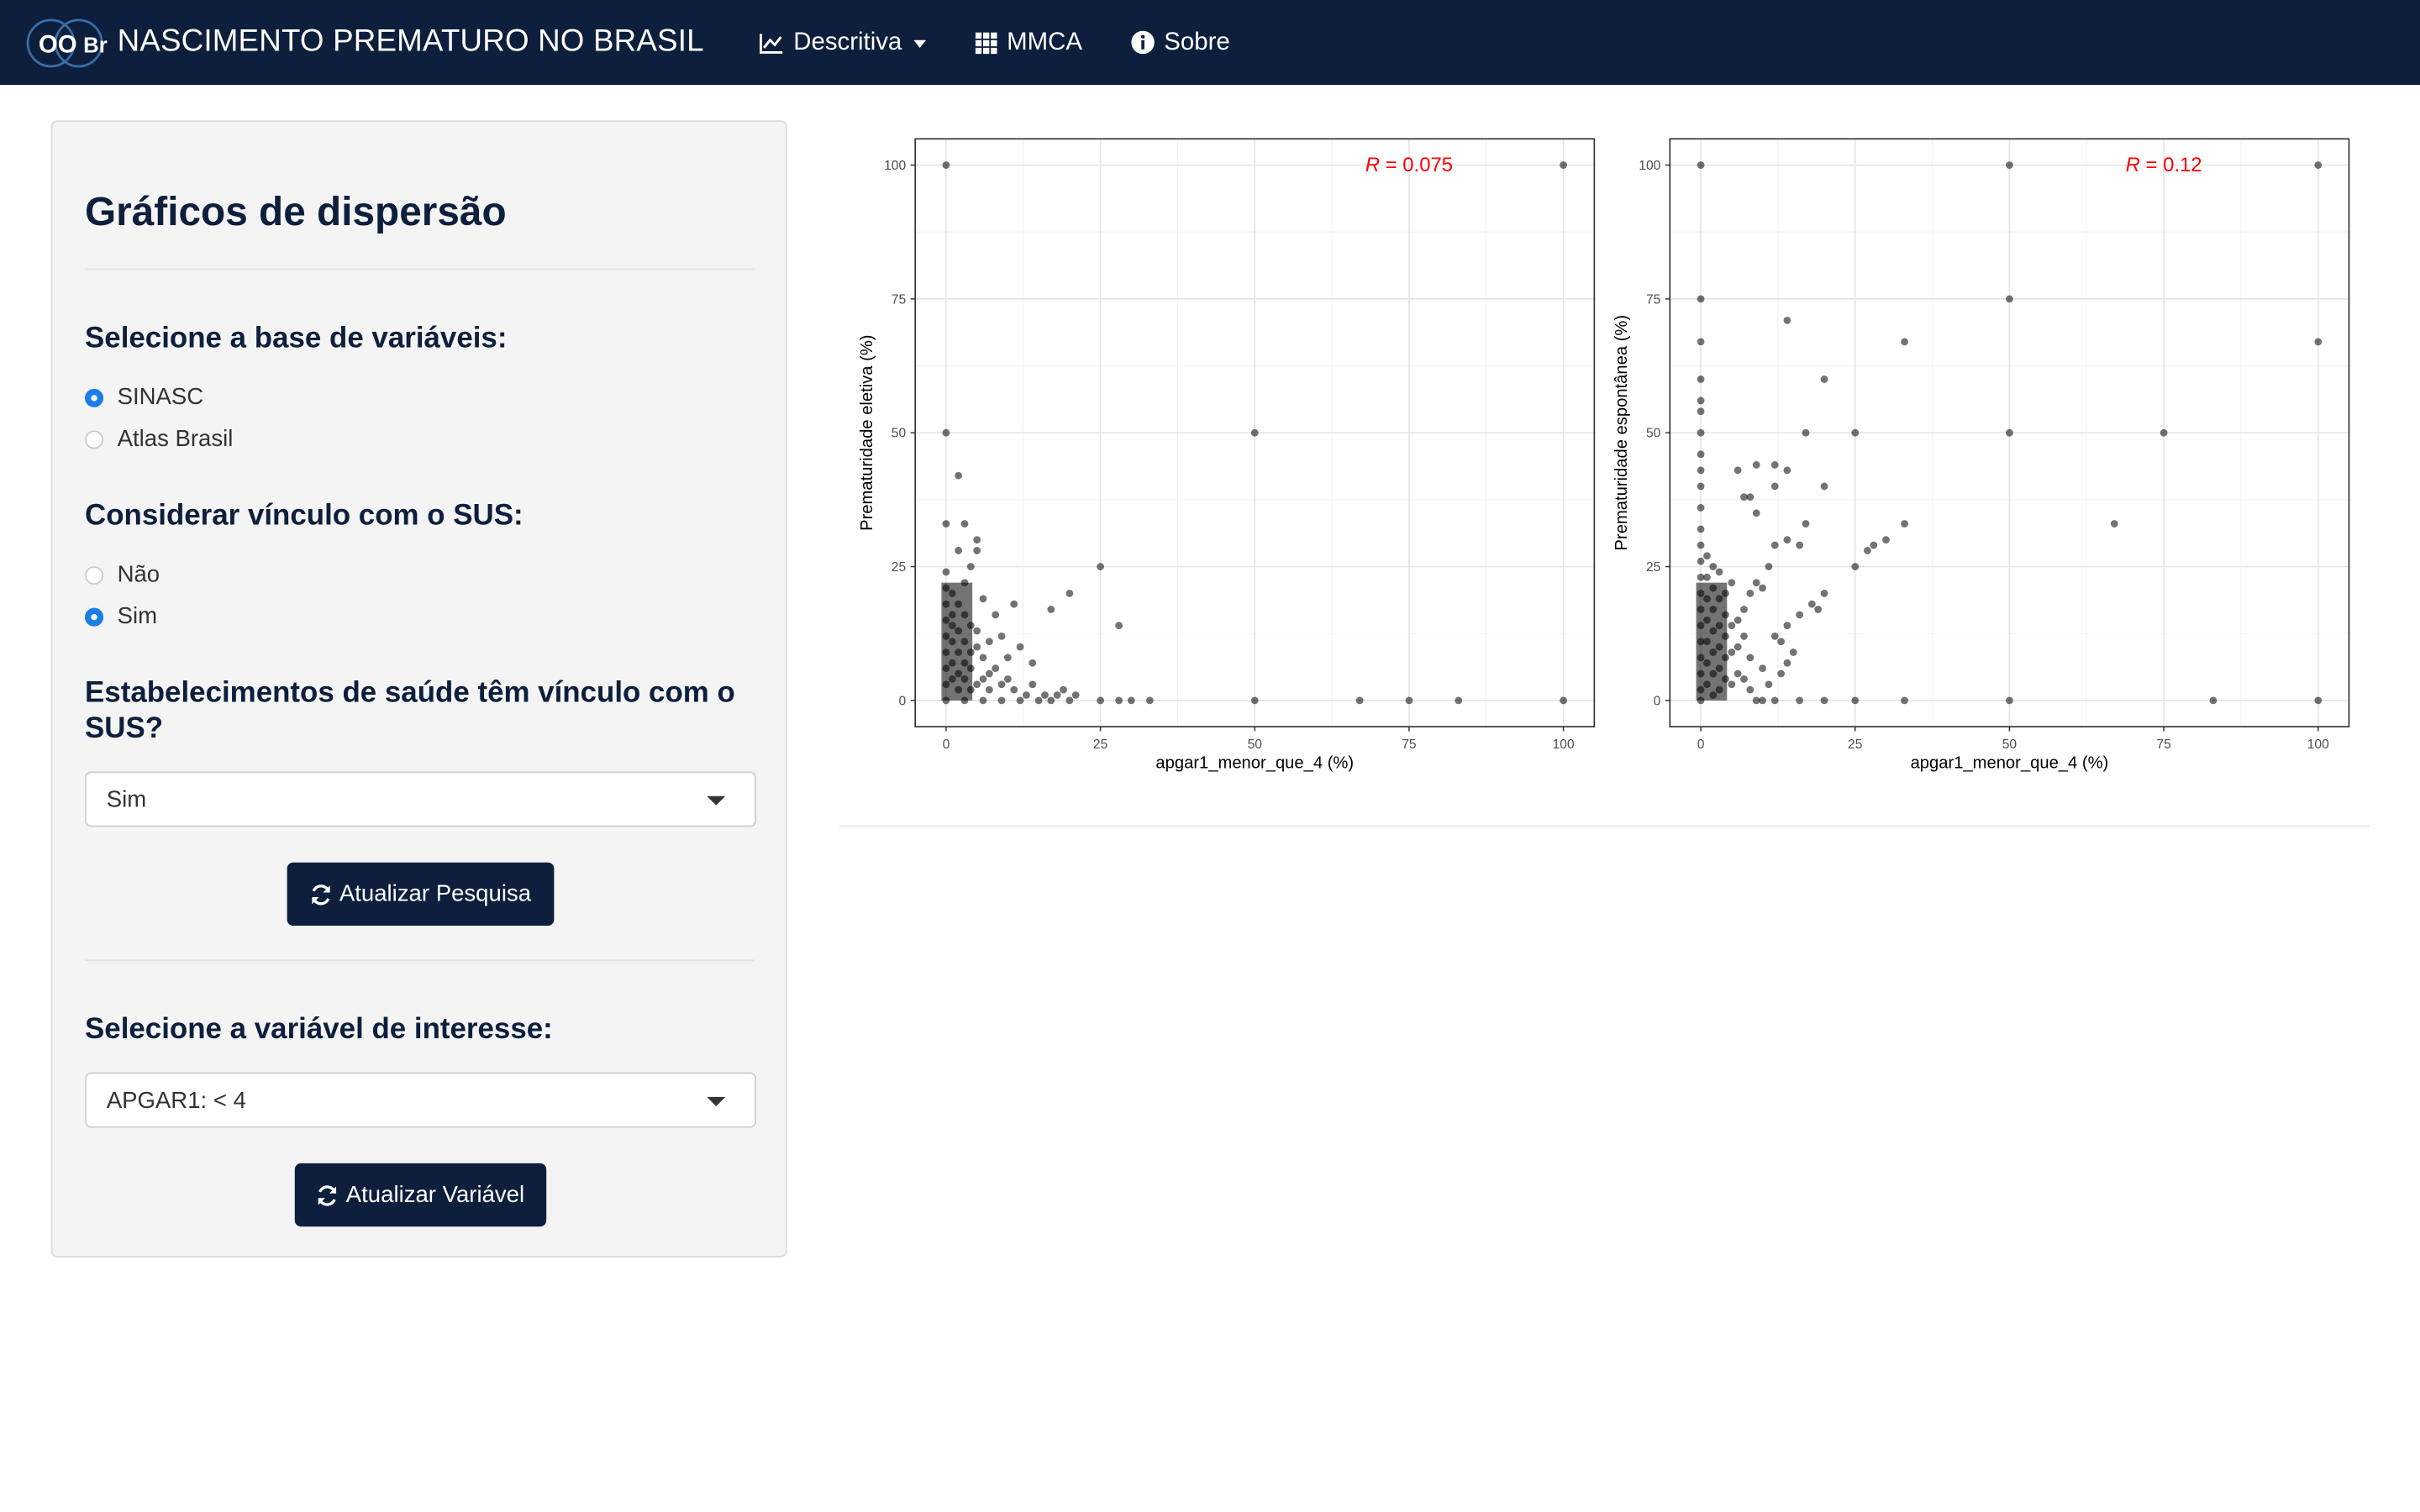 Image resolution: width=2420 pixels, height=1512 pixels. What do you see at coordinates (717, 1101) in the screenshot?
I see `caret-down-icon` at bounding box center [717, 1101].